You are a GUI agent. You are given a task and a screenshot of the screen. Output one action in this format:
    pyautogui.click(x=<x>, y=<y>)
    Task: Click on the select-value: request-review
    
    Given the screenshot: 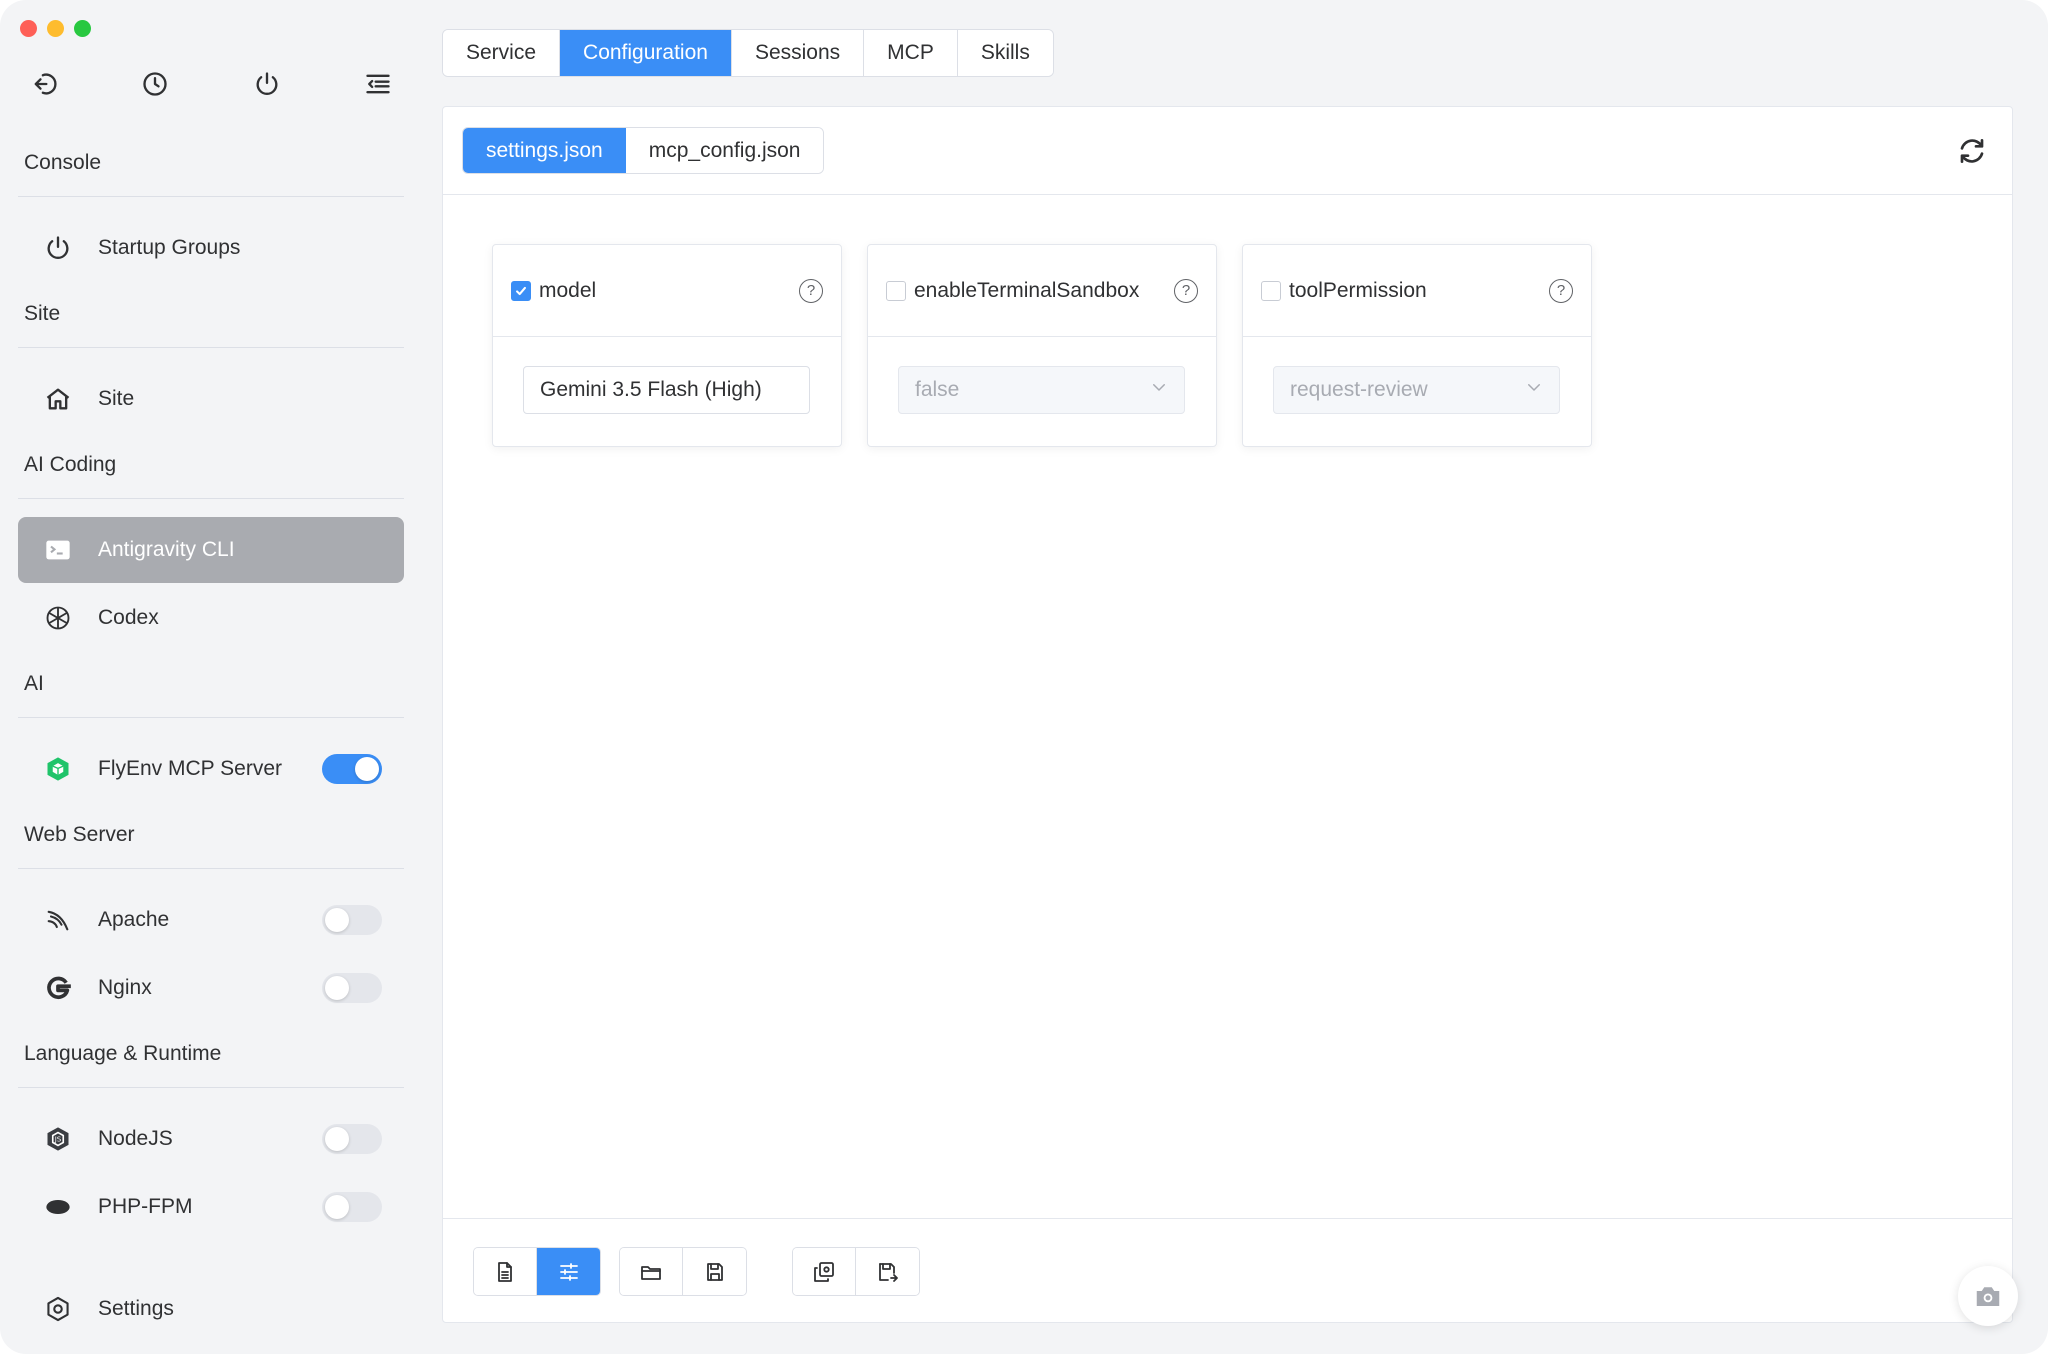 What is the action you would take?
    pyautogui.click(x=1359, y=389)
    